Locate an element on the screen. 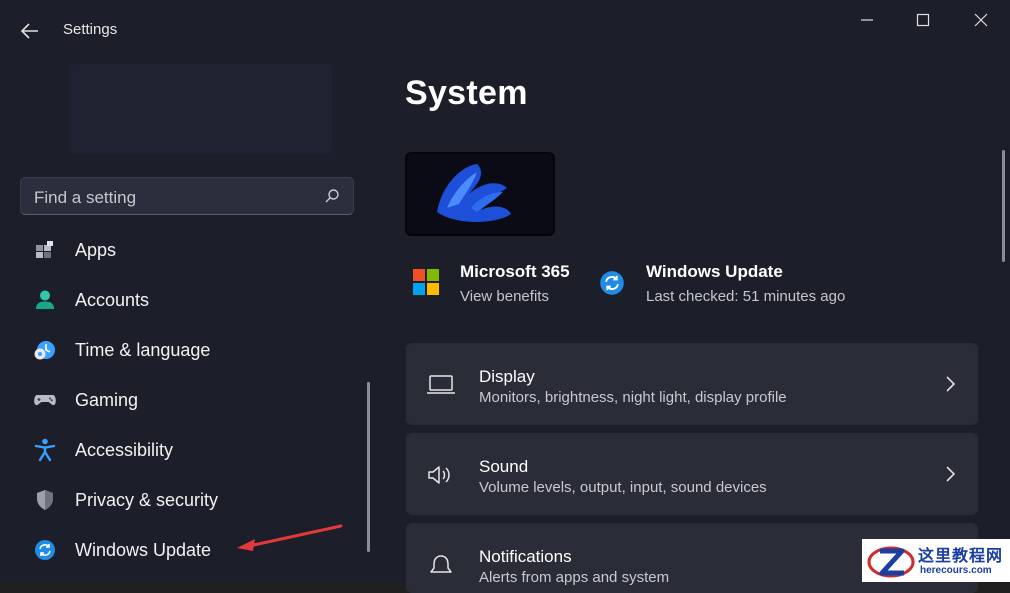 Image resolution: width=1010 pixels, height=593 pixels. watermark-logo-icon is located at coordinates (891, 561).